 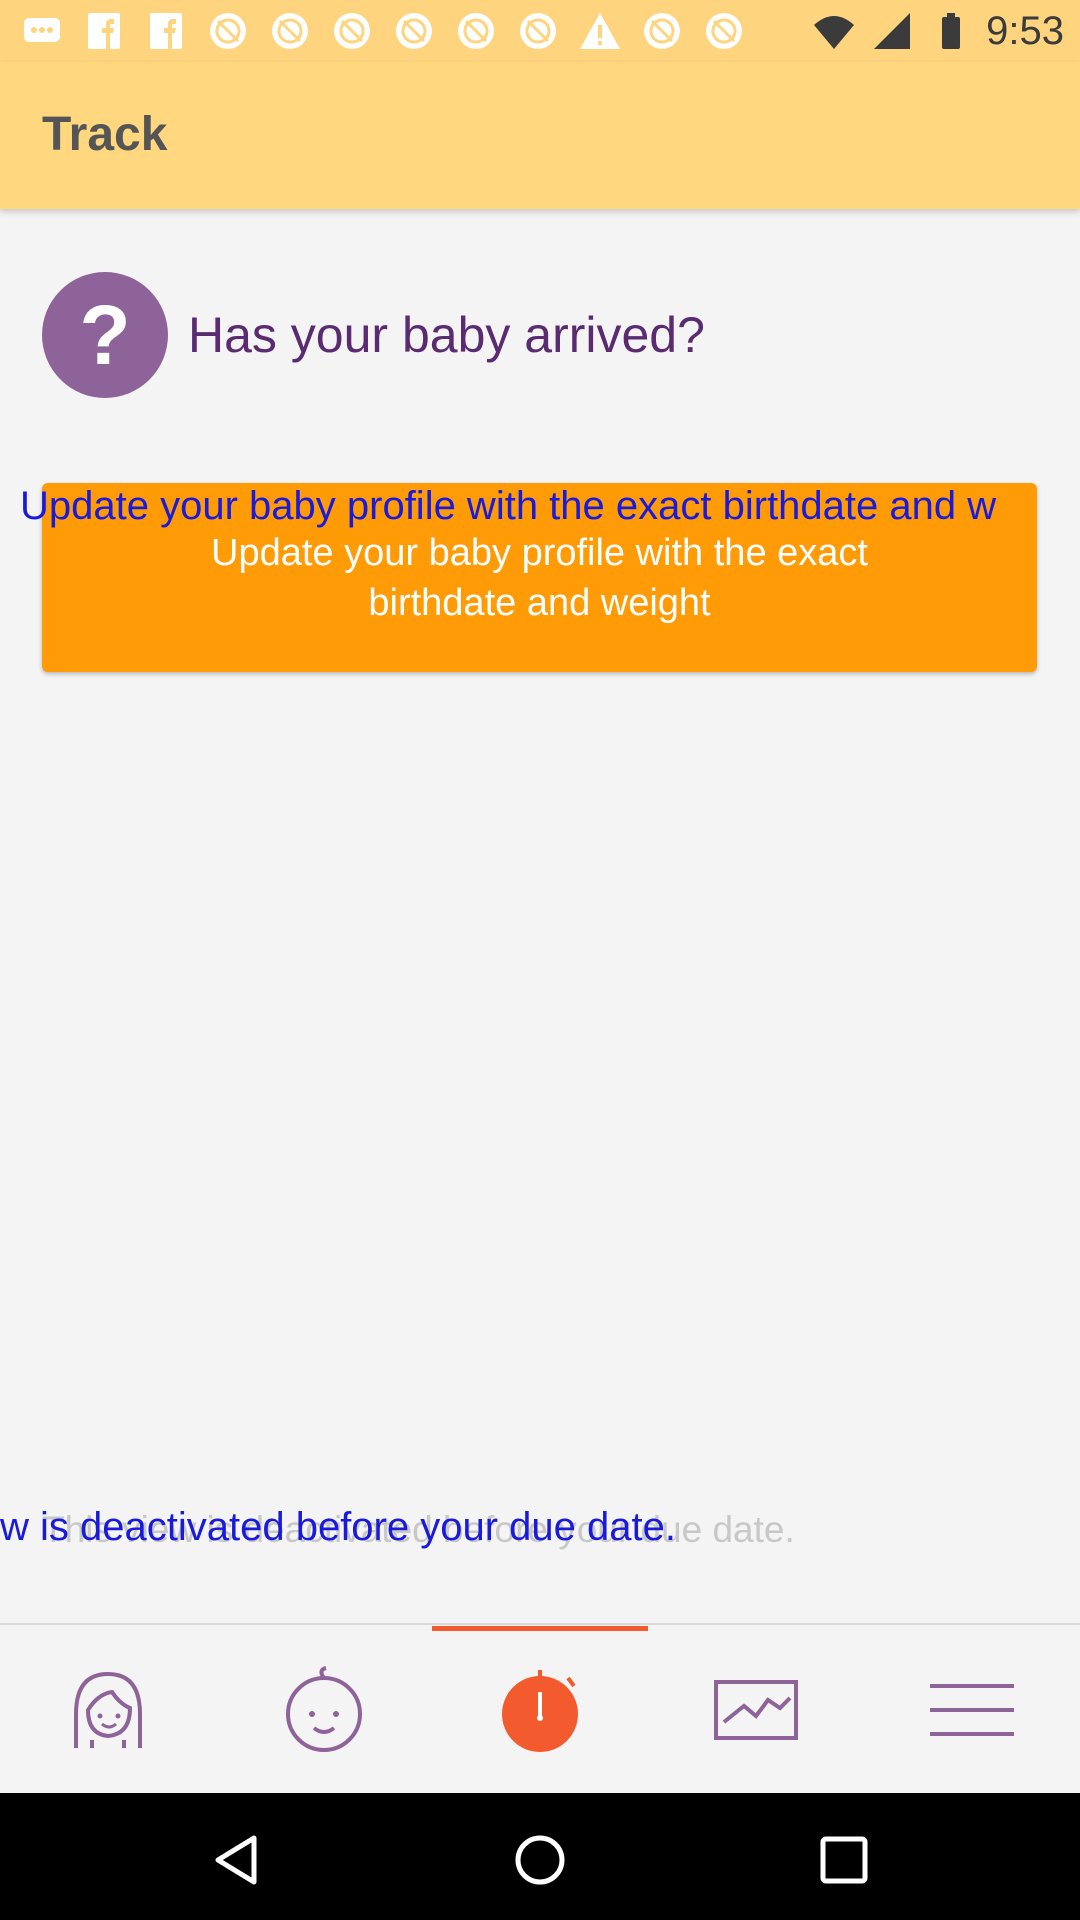 I want to click on home-icon, so click(x=540, y=1860).